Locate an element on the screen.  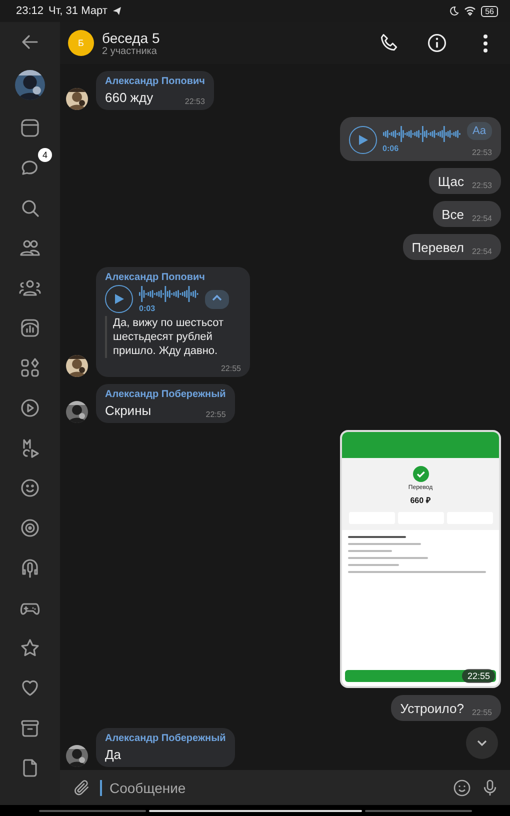
apps-icon is located at coordinates (30, 368).